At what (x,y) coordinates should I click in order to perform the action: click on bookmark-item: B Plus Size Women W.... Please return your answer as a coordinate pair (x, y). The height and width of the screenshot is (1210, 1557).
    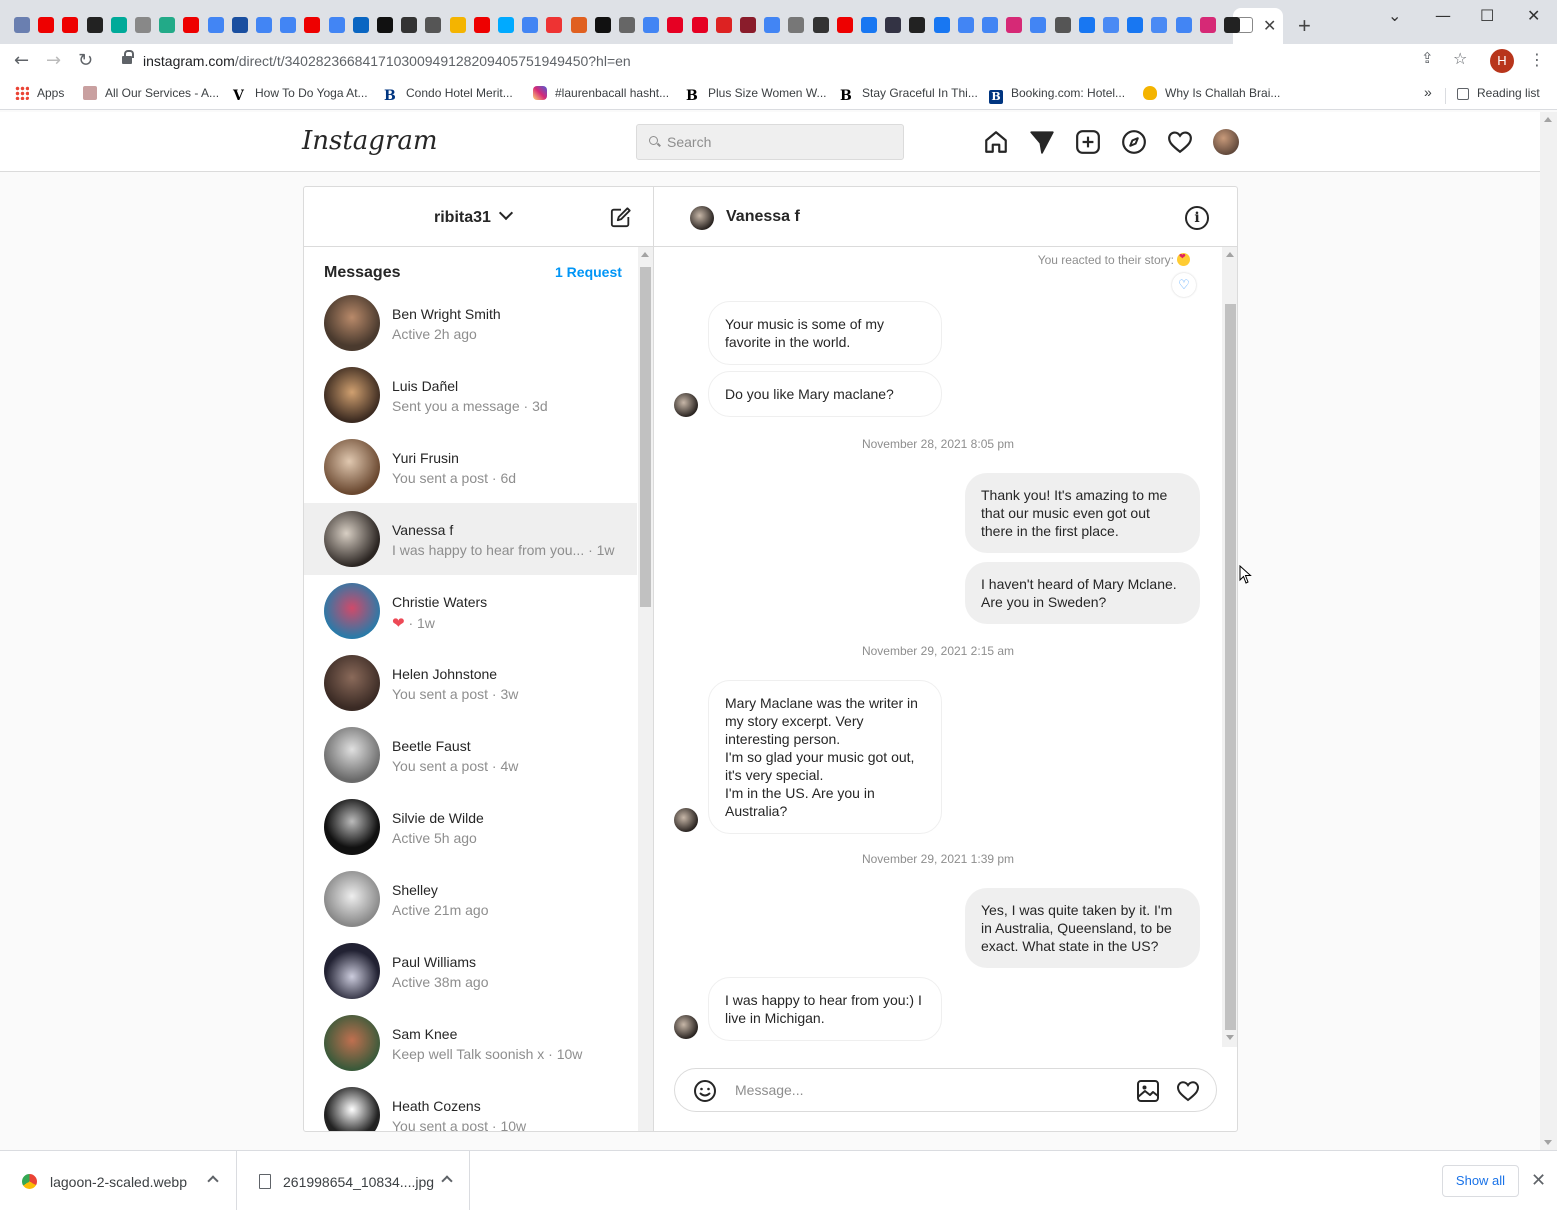
    Looking at the image, I should click on (756, 94).